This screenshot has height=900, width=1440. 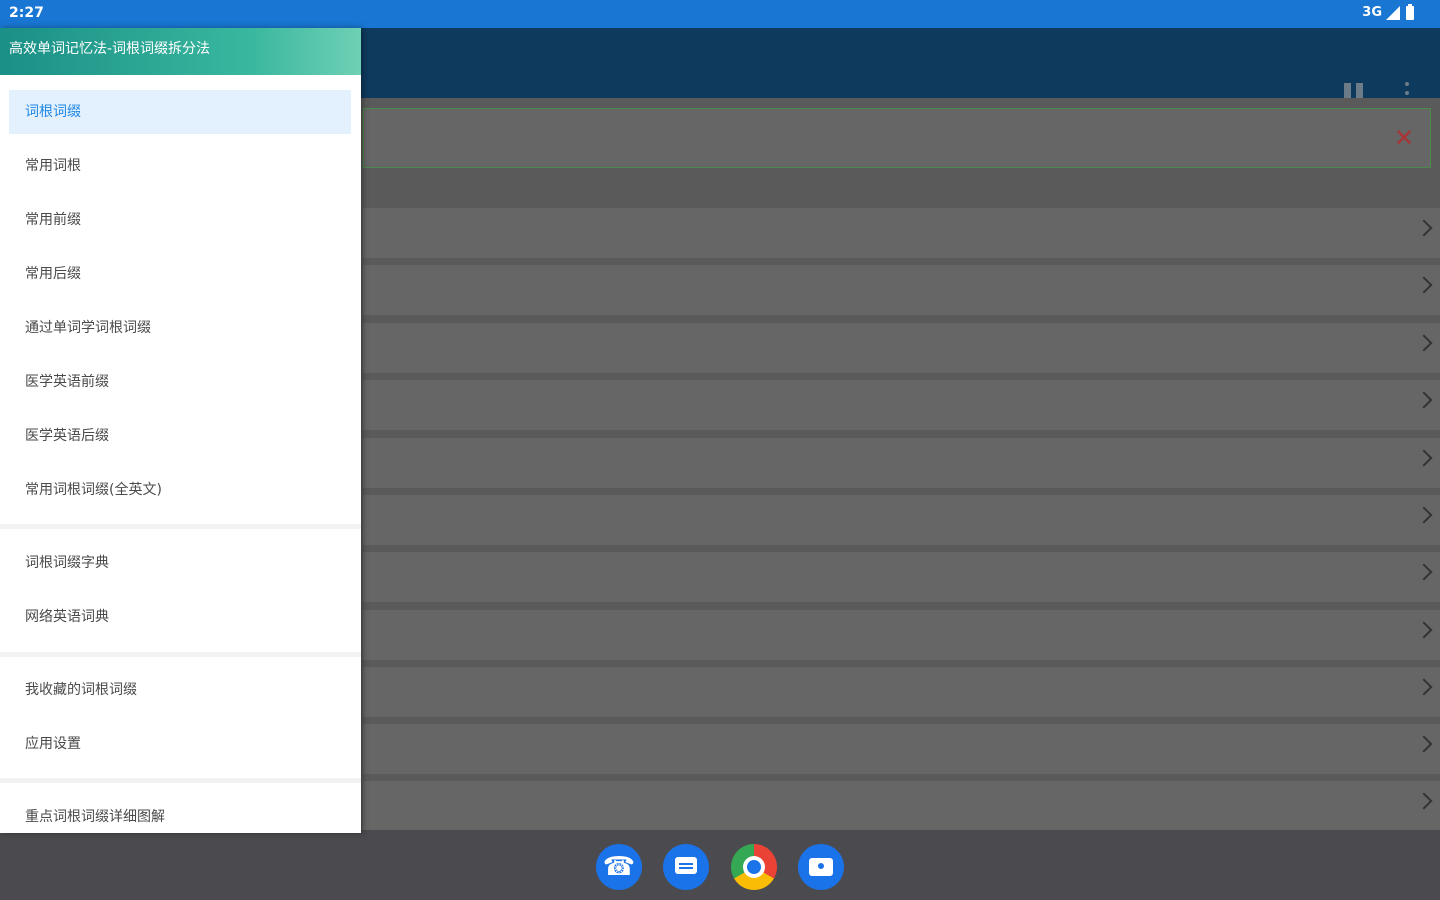 I want to click on menu-item-common-suffixes: 常用后缀, so click(x=180, y=274).